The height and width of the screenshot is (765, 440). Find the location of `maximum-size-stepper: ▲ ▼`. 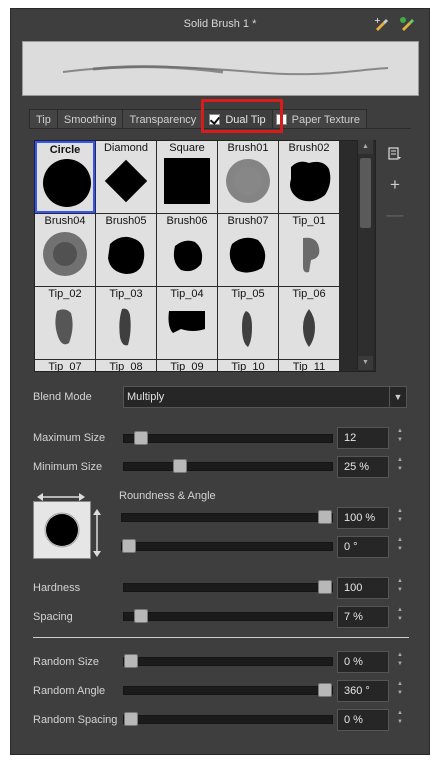

maximum-size-stepper: ▲ ▼ is located at coordinates (400, 436).